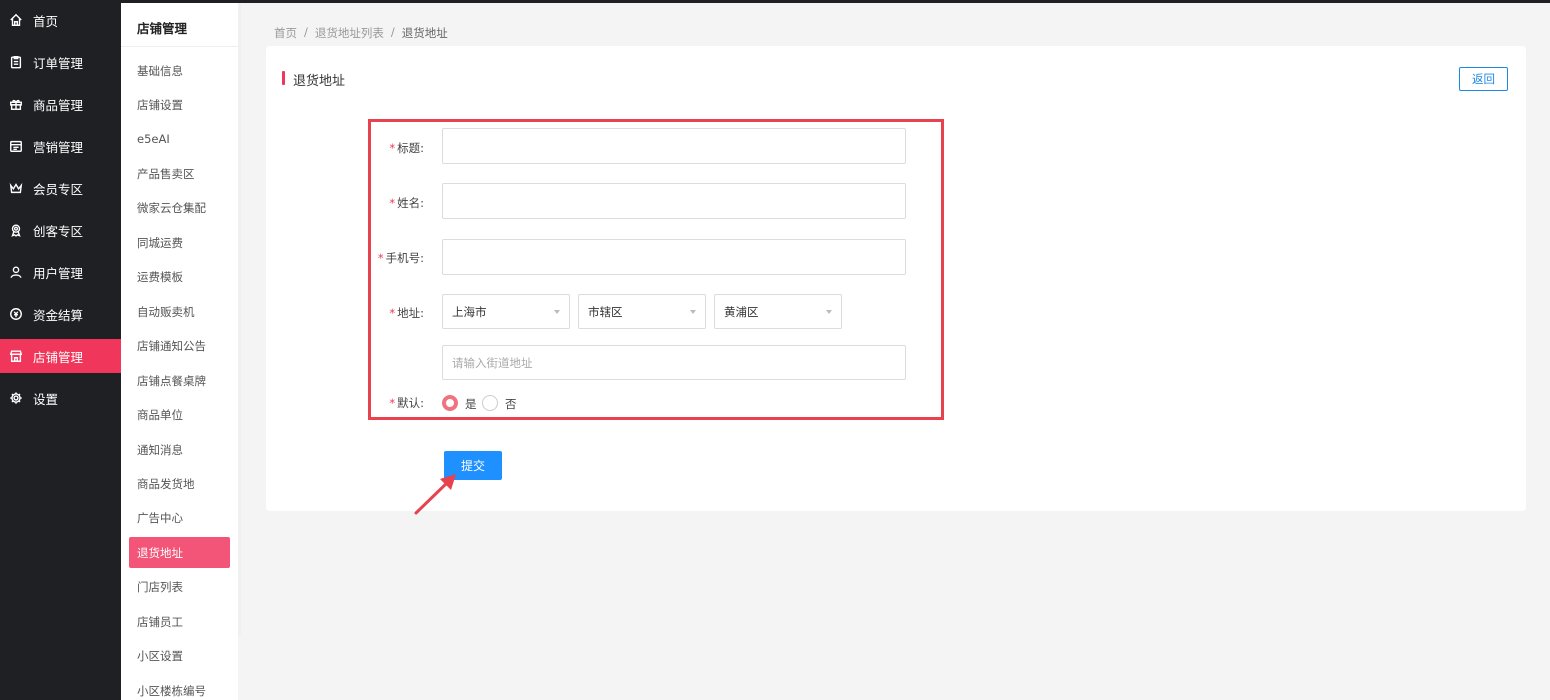 This screenshot has height=700, width=1550. I want to click on nav-item-products: 商品管理, so click(60, 104).